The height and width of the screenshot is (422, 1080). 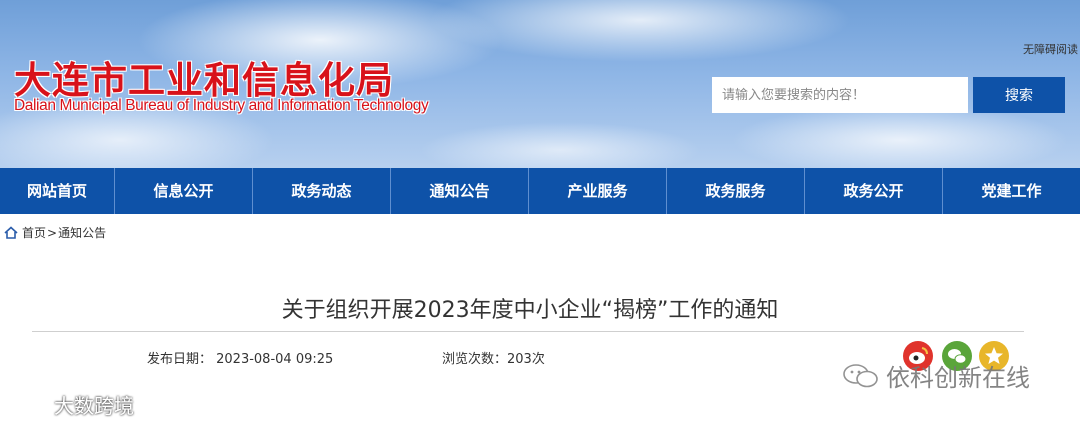 What do you see at coordinates (34, 232) in the screenshot?
I see `breadcrumb-home-link: 首页` at bounding box center [34, 232].